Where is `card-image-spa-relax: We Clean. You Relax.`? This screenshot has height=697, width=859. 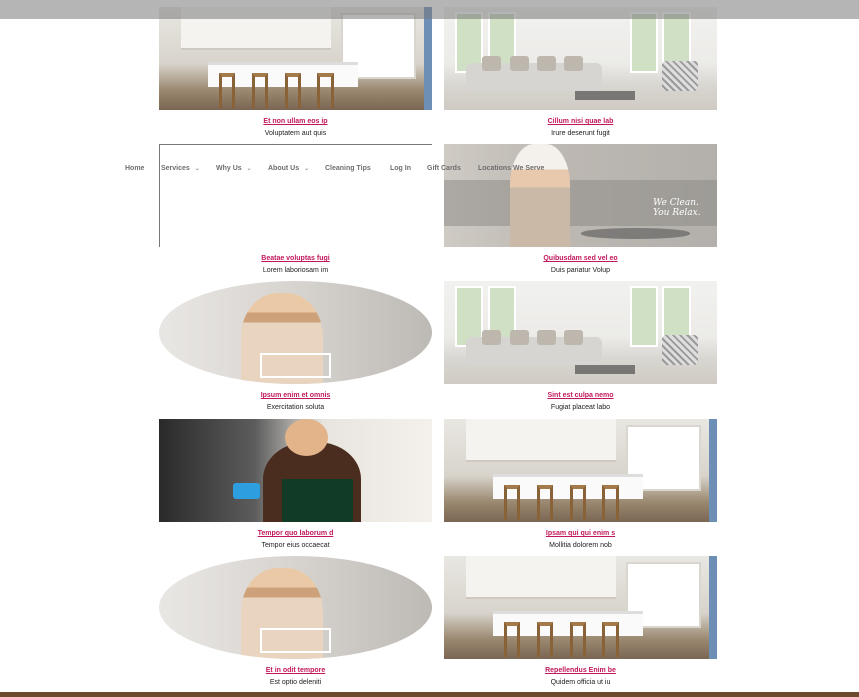 card-image-spa-relax: We Clean. You Relax. is located at coordinates (580, 195).